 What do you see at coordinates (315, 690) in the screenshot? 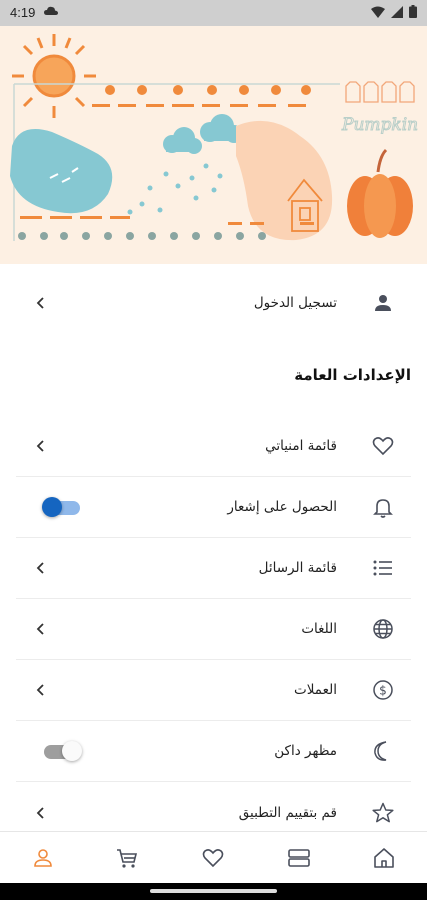
I see `setting-label: العملات` at bounding box center [315, 690].